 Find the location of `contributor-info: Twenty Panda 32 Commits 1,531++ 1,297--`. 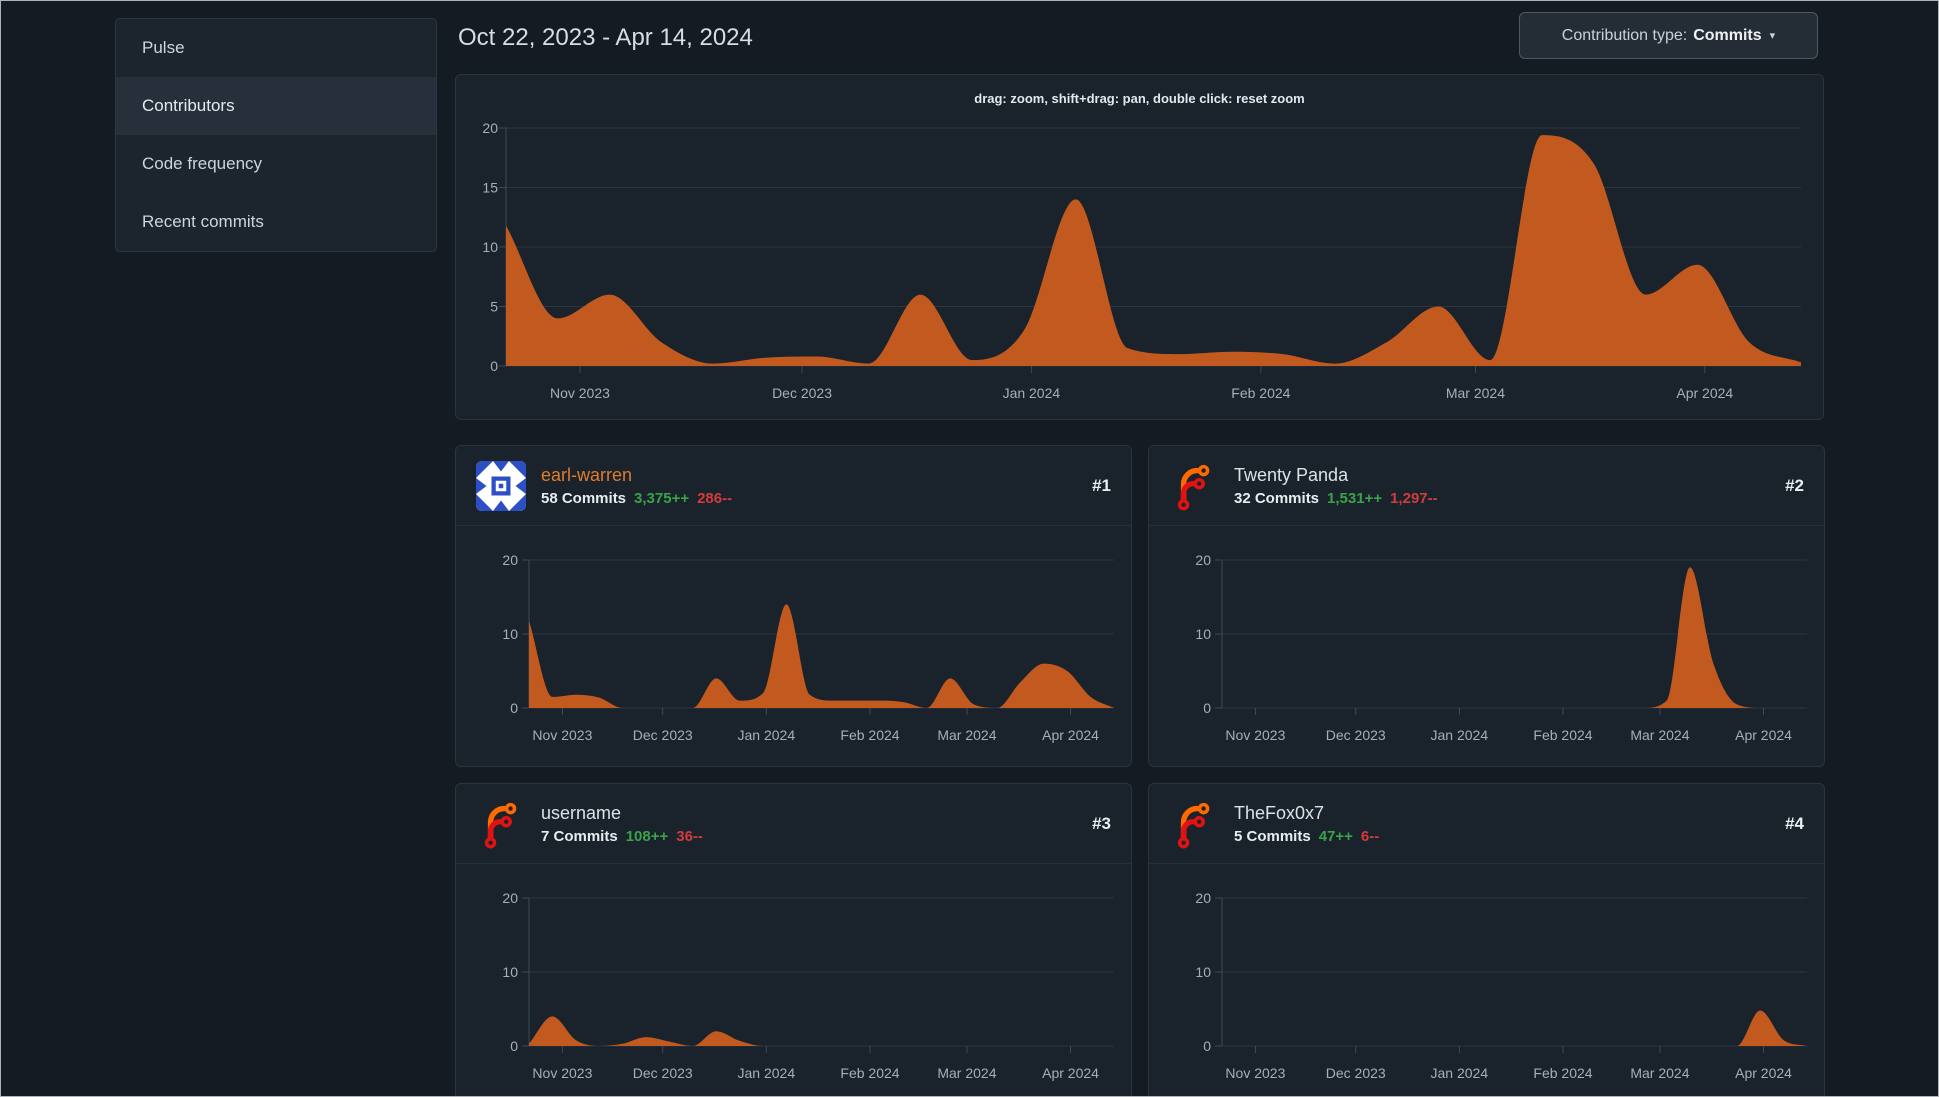

contributor-info: Twenty Panda 32 Commits 1,531++ 1,297-- is located at coordinates (1336, 486).